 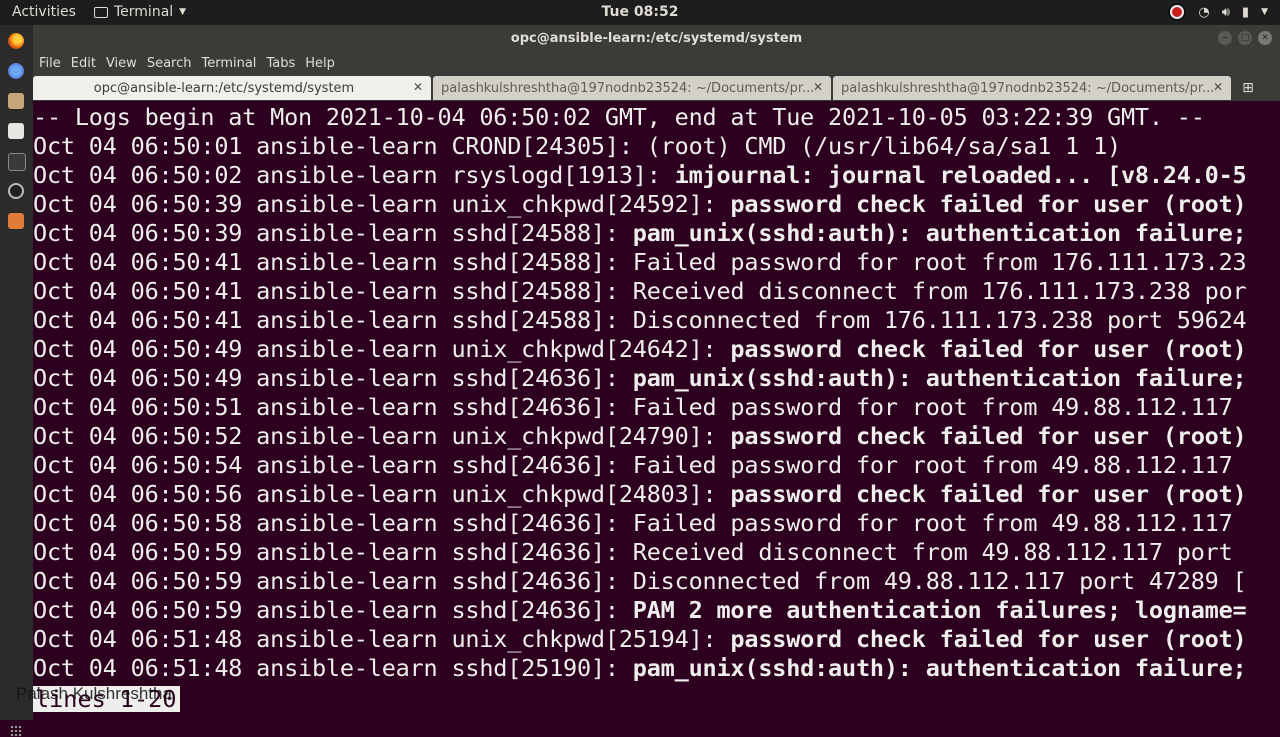 What do you see at coordinates (169, 63) in the screenshot?
I see `menu-search: Search` at bounding box center [169, 63].